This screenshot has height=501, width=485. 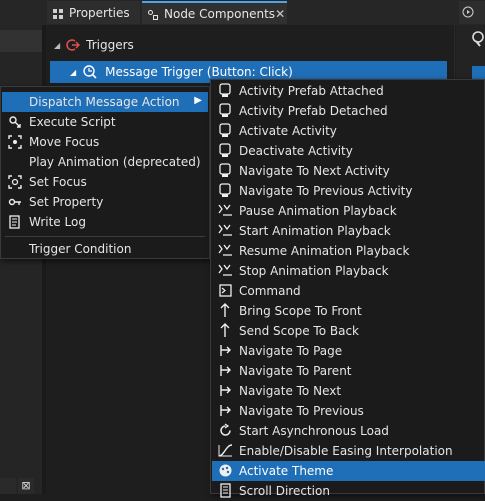 I want to click on submenu-item-label: Send Scope To Back, so click(x=299, y=331).